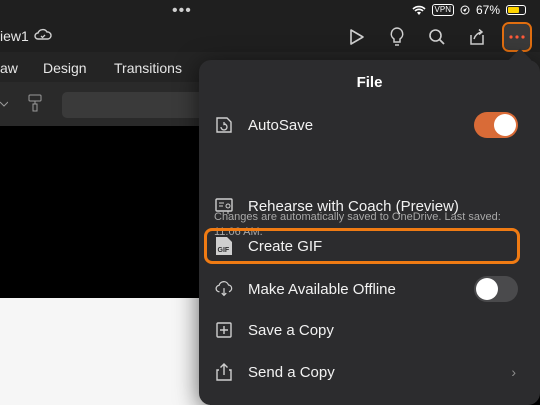 This screenshot has width=540, height=405. What do you see at coordinates (465, 10) in the screenshot?
I see `location-icon` at bounding box center [465, 10].